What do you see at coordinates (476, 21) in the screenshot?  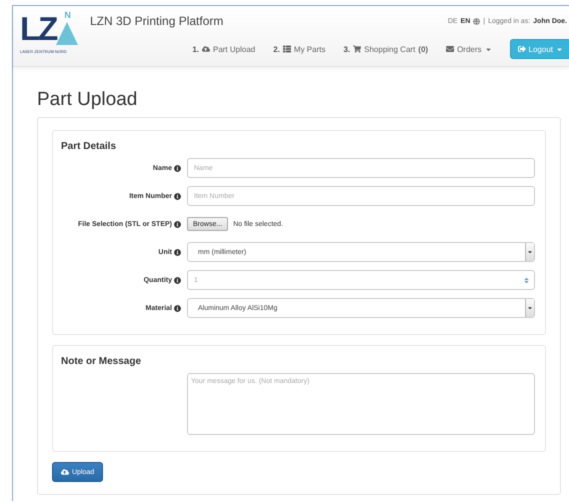 I see `globe-icon` at bounding box center [476, 21].